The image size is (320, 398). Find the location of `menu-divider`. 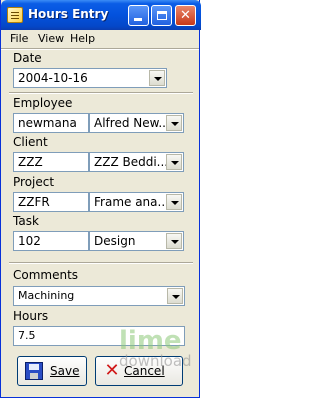

menu-divider is located at coordinates (100, 49).